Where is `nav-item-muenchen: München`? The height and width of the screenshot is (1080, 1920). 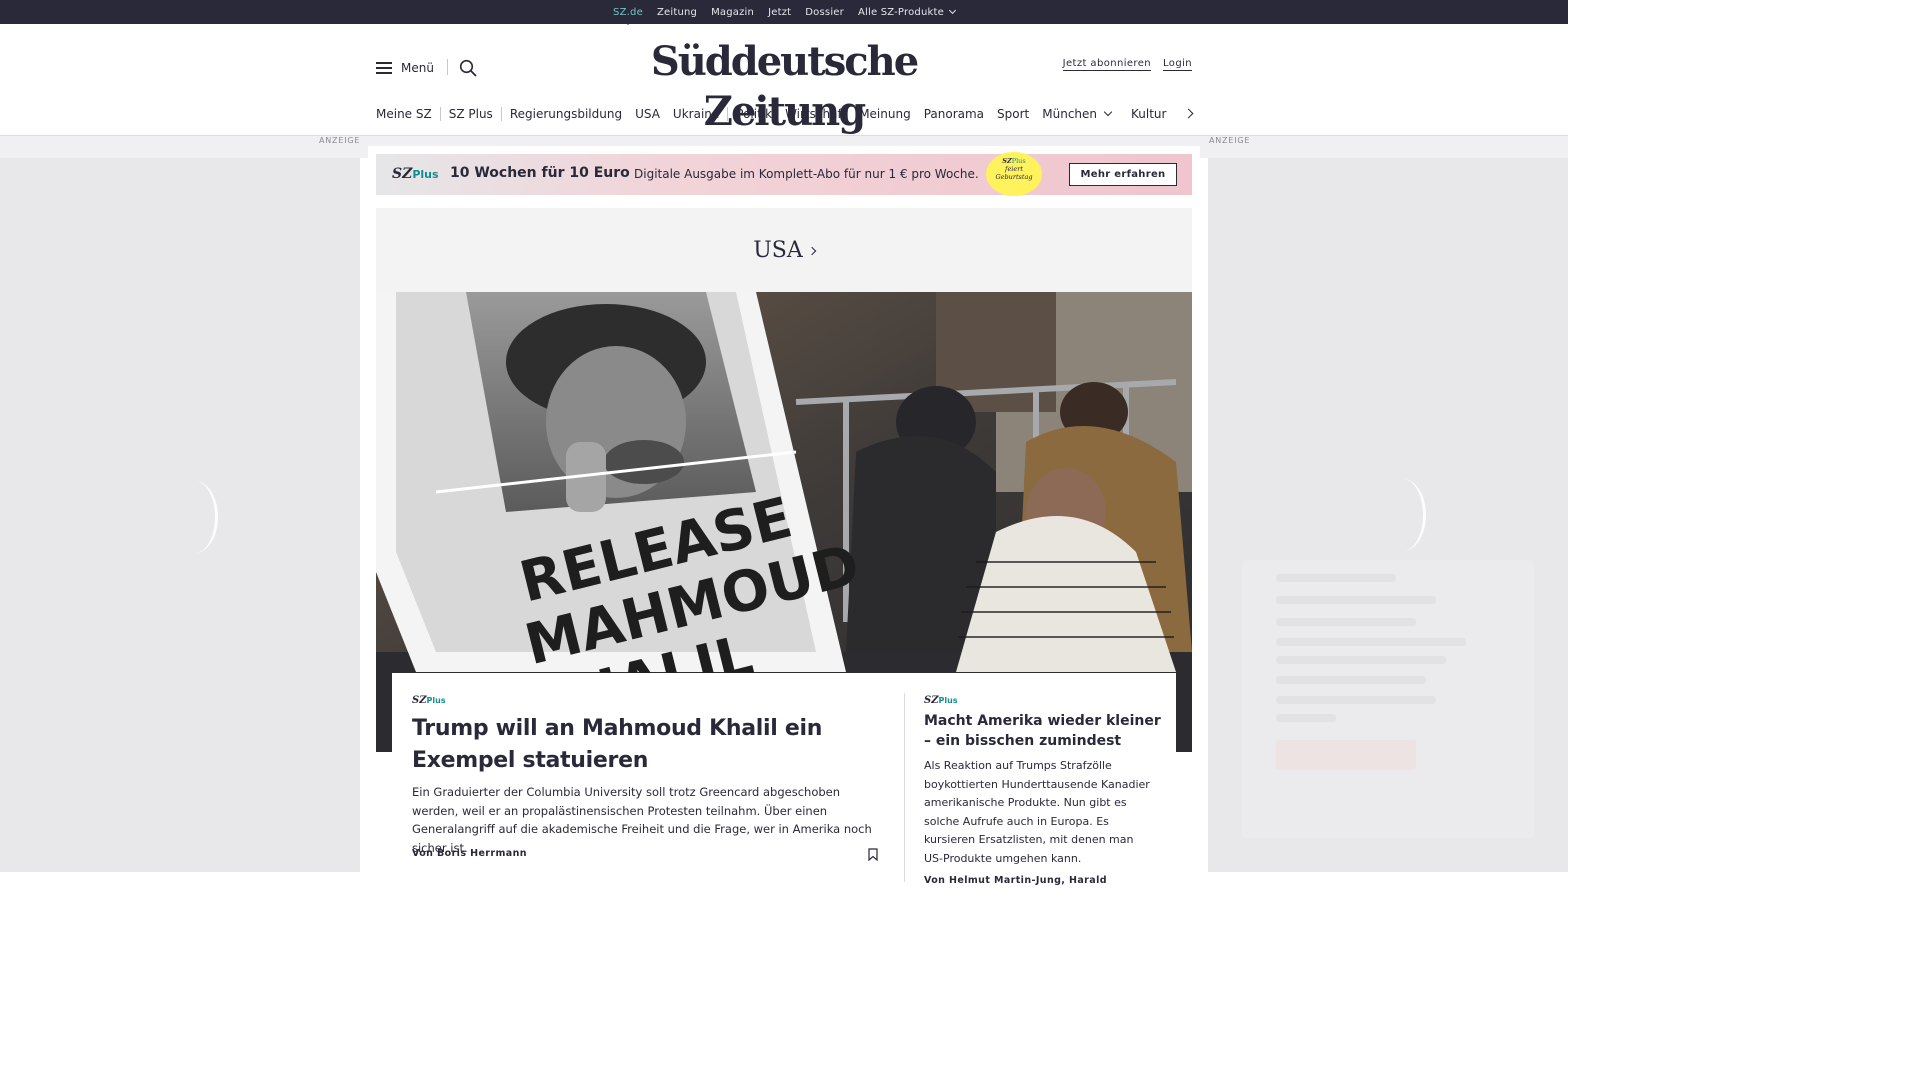 nav-item-muenchen: München is located at coordinates (1077, 114).